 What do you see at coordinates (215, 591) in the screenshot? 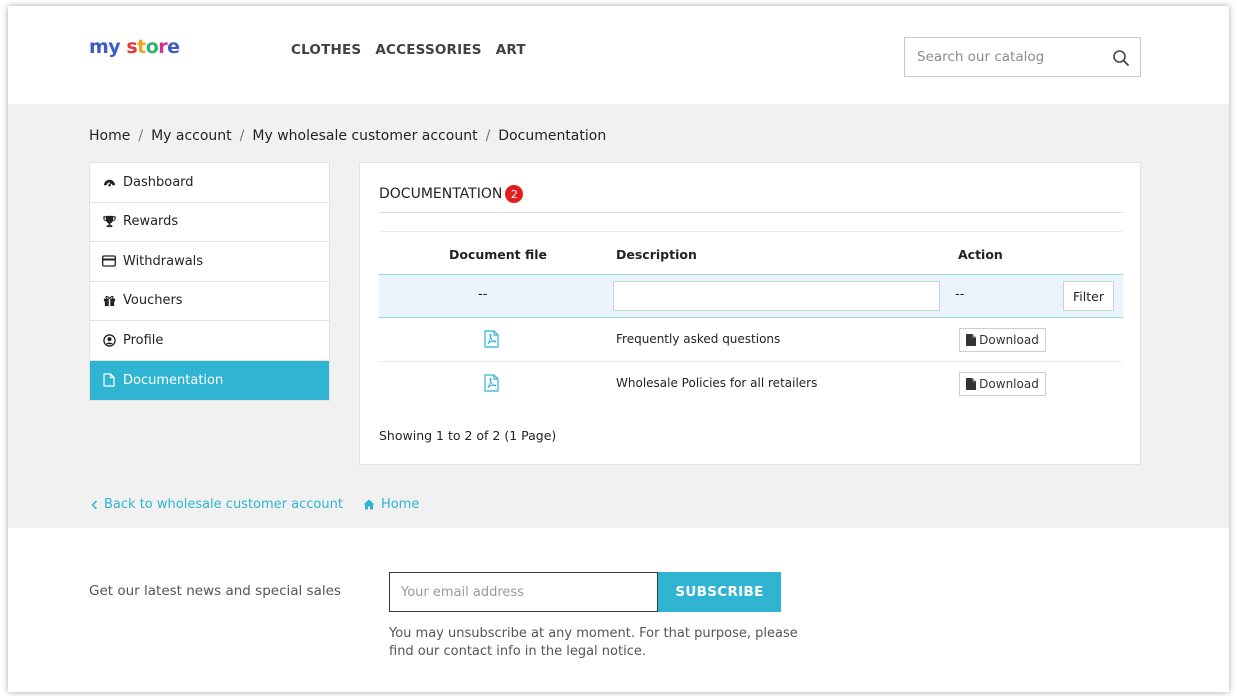
I see `newsletter-label: Get our latest news and special sales` at bounding box center [215, 591].